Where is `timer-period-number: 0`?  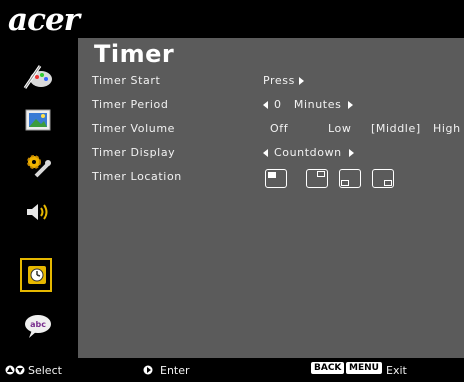
timer-period-number: 0 is located at coordinates (278, 104).